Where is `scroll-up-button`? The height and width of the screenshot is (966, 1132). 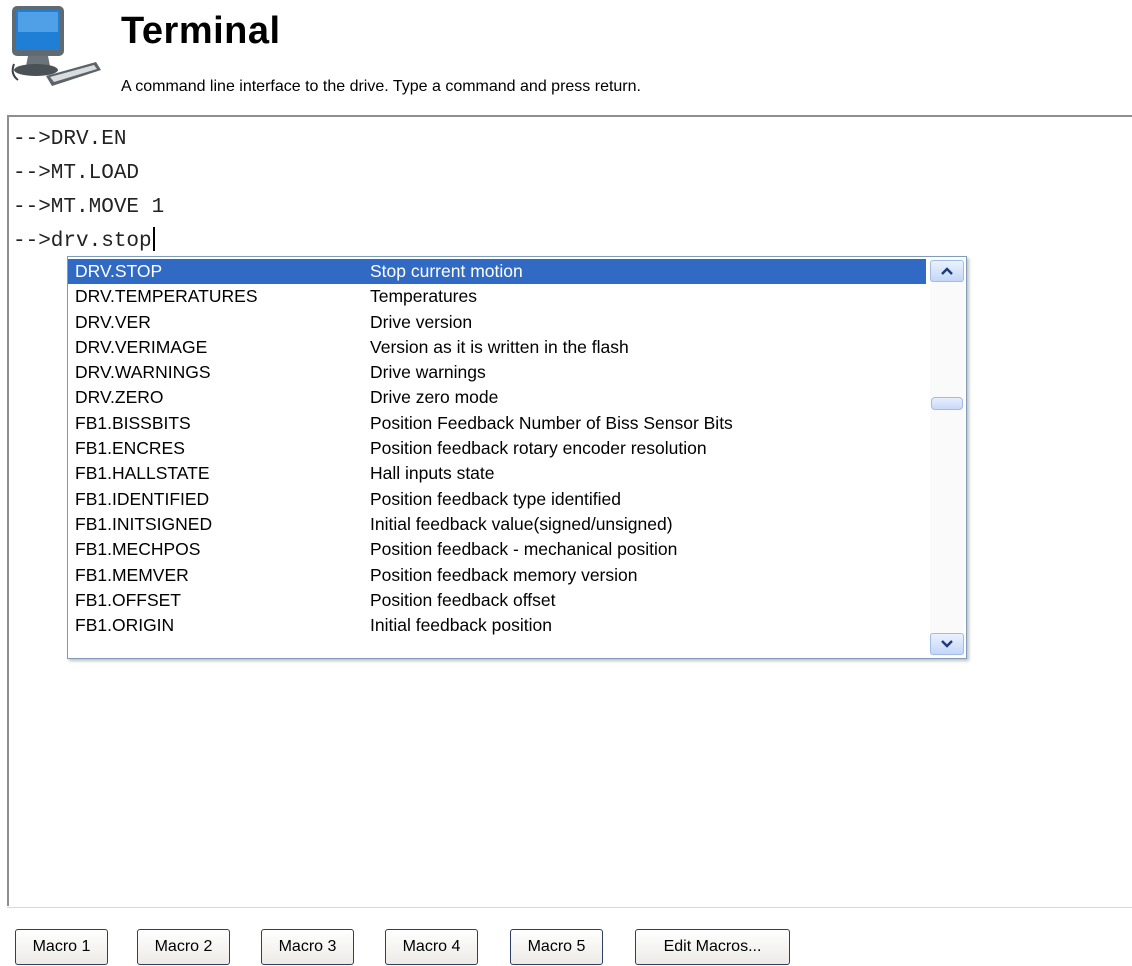
scroll-up-button is located at coordinates (947, 271).